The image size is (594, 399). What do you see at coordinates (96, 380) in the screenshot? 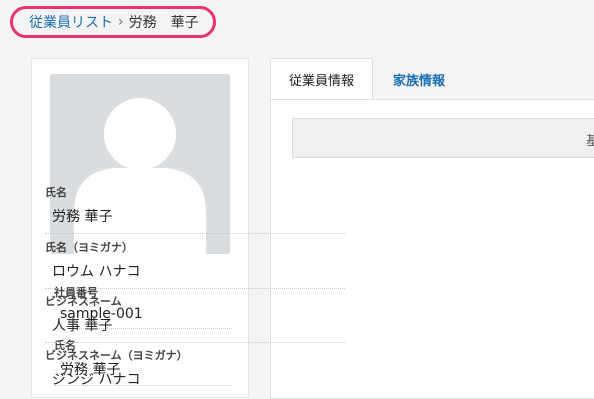
I see `detail-business-name-kana-value: ジンジ ハナコ` at bounding box center [96, 380].